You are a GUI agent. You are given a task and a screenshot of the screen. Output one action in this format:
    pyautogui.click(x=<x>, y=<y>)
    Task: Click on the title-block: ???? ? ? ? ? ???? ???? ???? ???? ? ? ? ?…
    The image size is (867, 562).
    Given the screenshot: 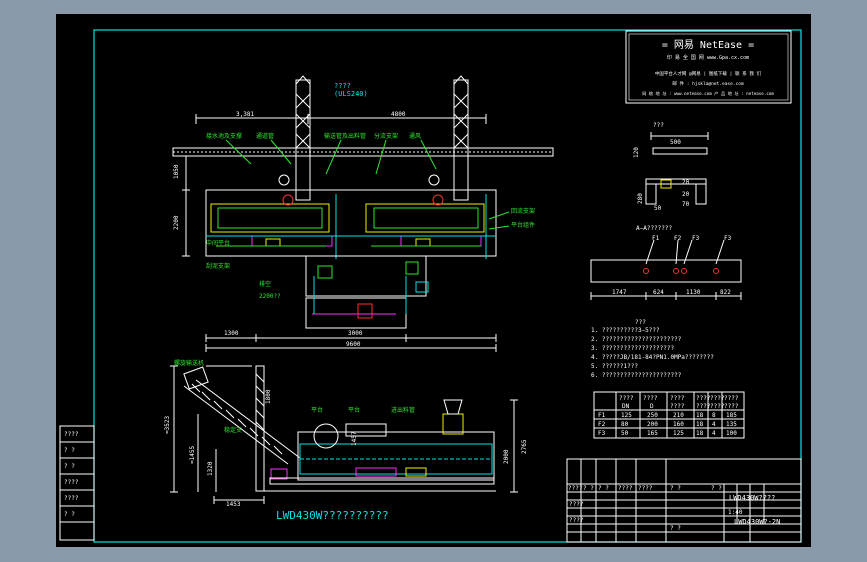 What is the action you would take?
    pyautogui.click(x=684, y=500)
    